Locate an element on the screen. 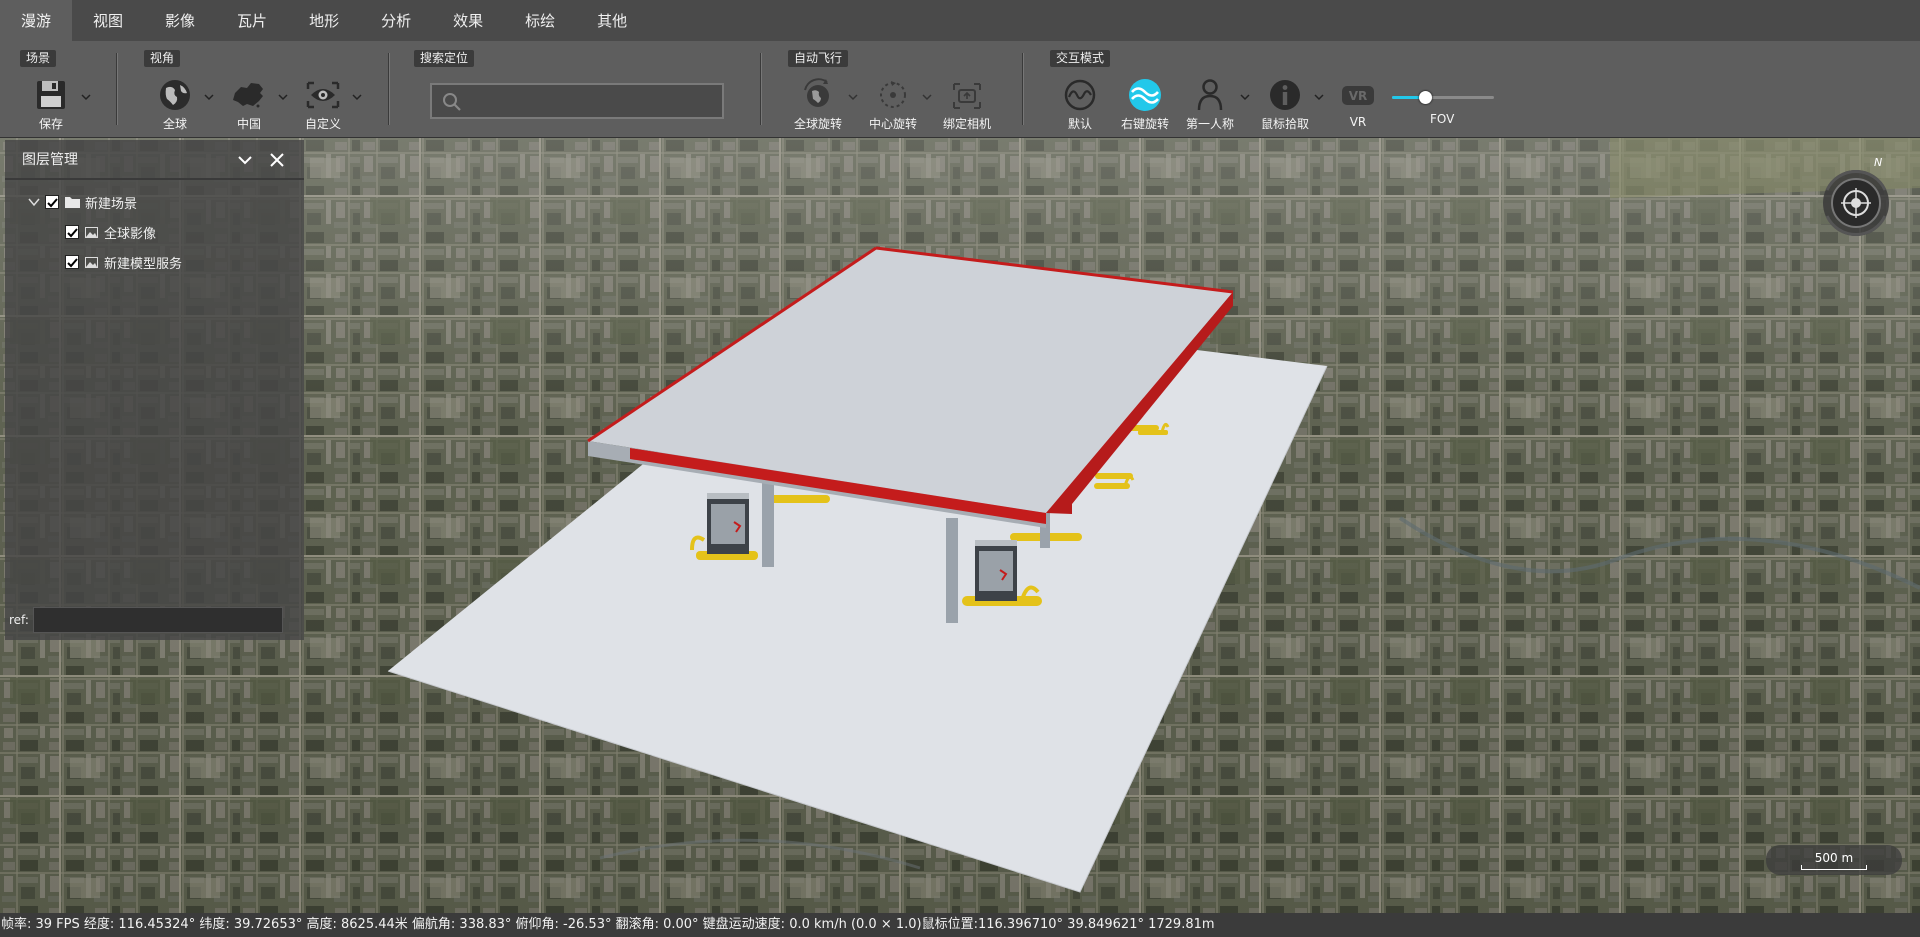 This screenshot has width=1920, height=937. group-label-autoflight: 自动飞行 is located at coordinates (818, 58).